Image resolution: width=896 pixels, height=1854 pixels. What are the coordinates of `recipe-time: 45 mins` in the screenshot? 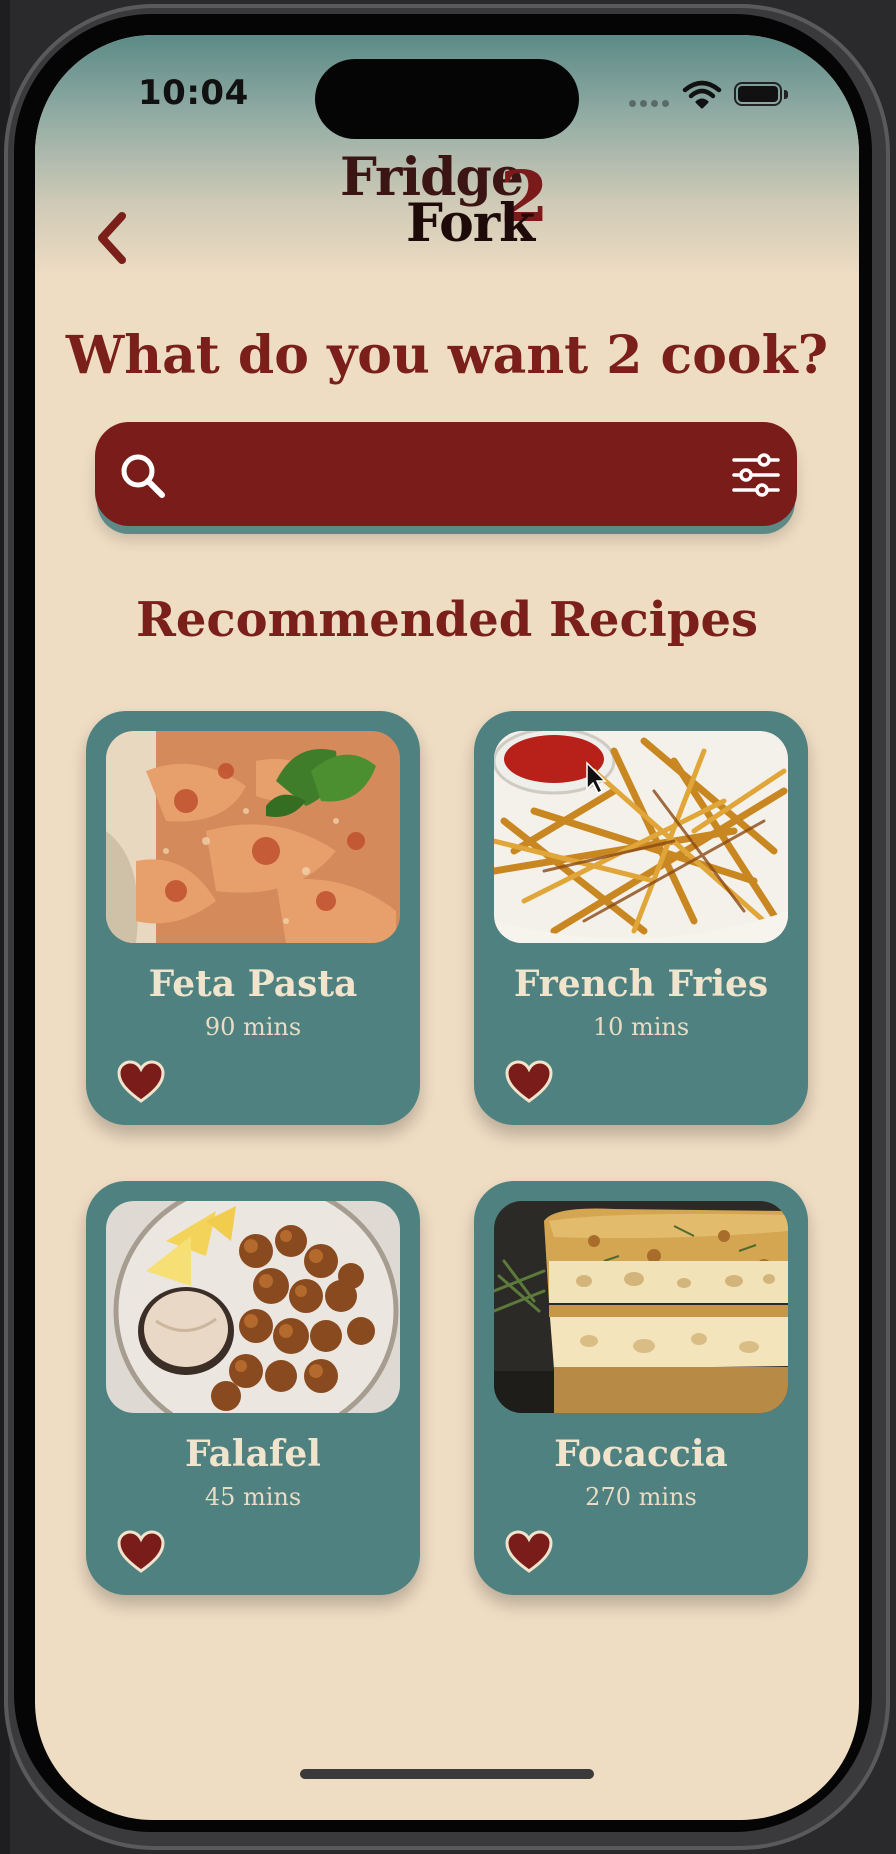 It's located at (253, 1497).